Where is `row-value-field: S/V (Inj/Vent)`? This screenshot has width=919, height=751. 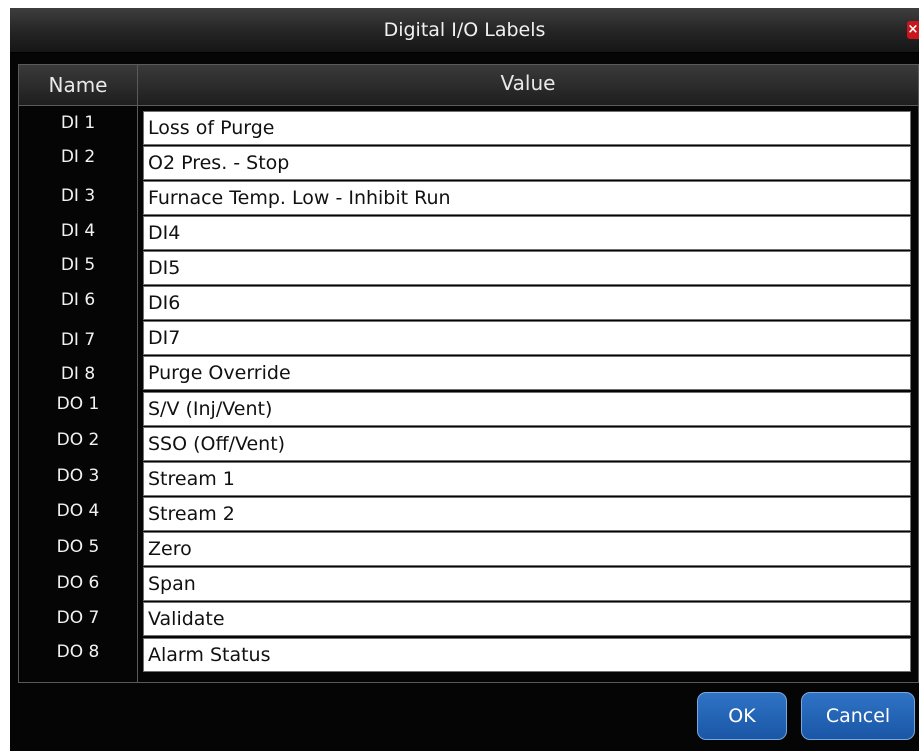 row-value-field: S/V (Inj/Vent) is located at coordinates (527, 409).